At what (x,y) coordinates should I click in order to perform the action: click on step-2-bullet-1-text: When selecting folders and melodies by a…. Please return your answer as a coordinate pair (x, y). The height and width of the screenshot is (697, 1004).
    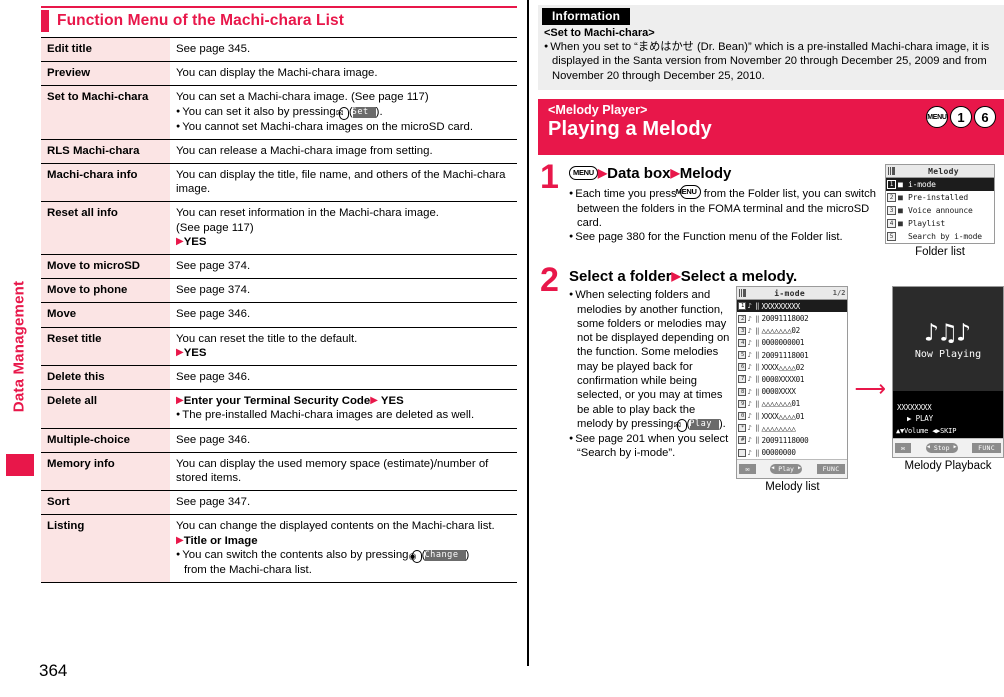
    Looking at the image, I should click on (652, 359).